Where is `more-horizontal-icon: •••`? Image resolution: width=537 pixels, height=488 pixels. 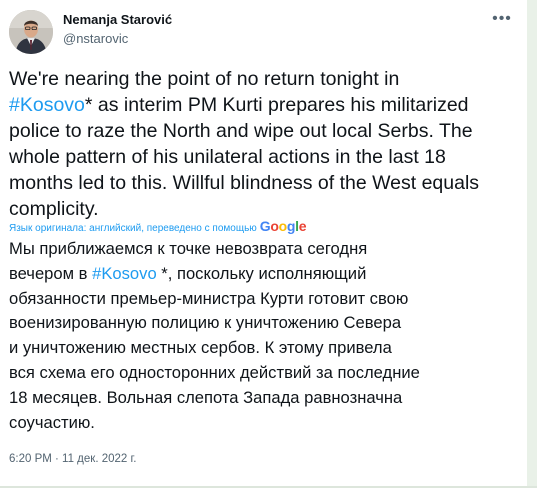
more-horizontal-icon: ••• is located at coordinates (502, 20).